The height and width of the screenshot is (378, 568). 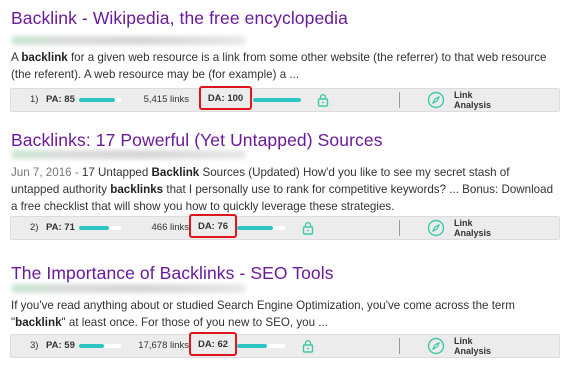 What do you see at coordinates (16, 57) in the screenshot?
I see `snippet-text: A` at bounding box center [16, 57].